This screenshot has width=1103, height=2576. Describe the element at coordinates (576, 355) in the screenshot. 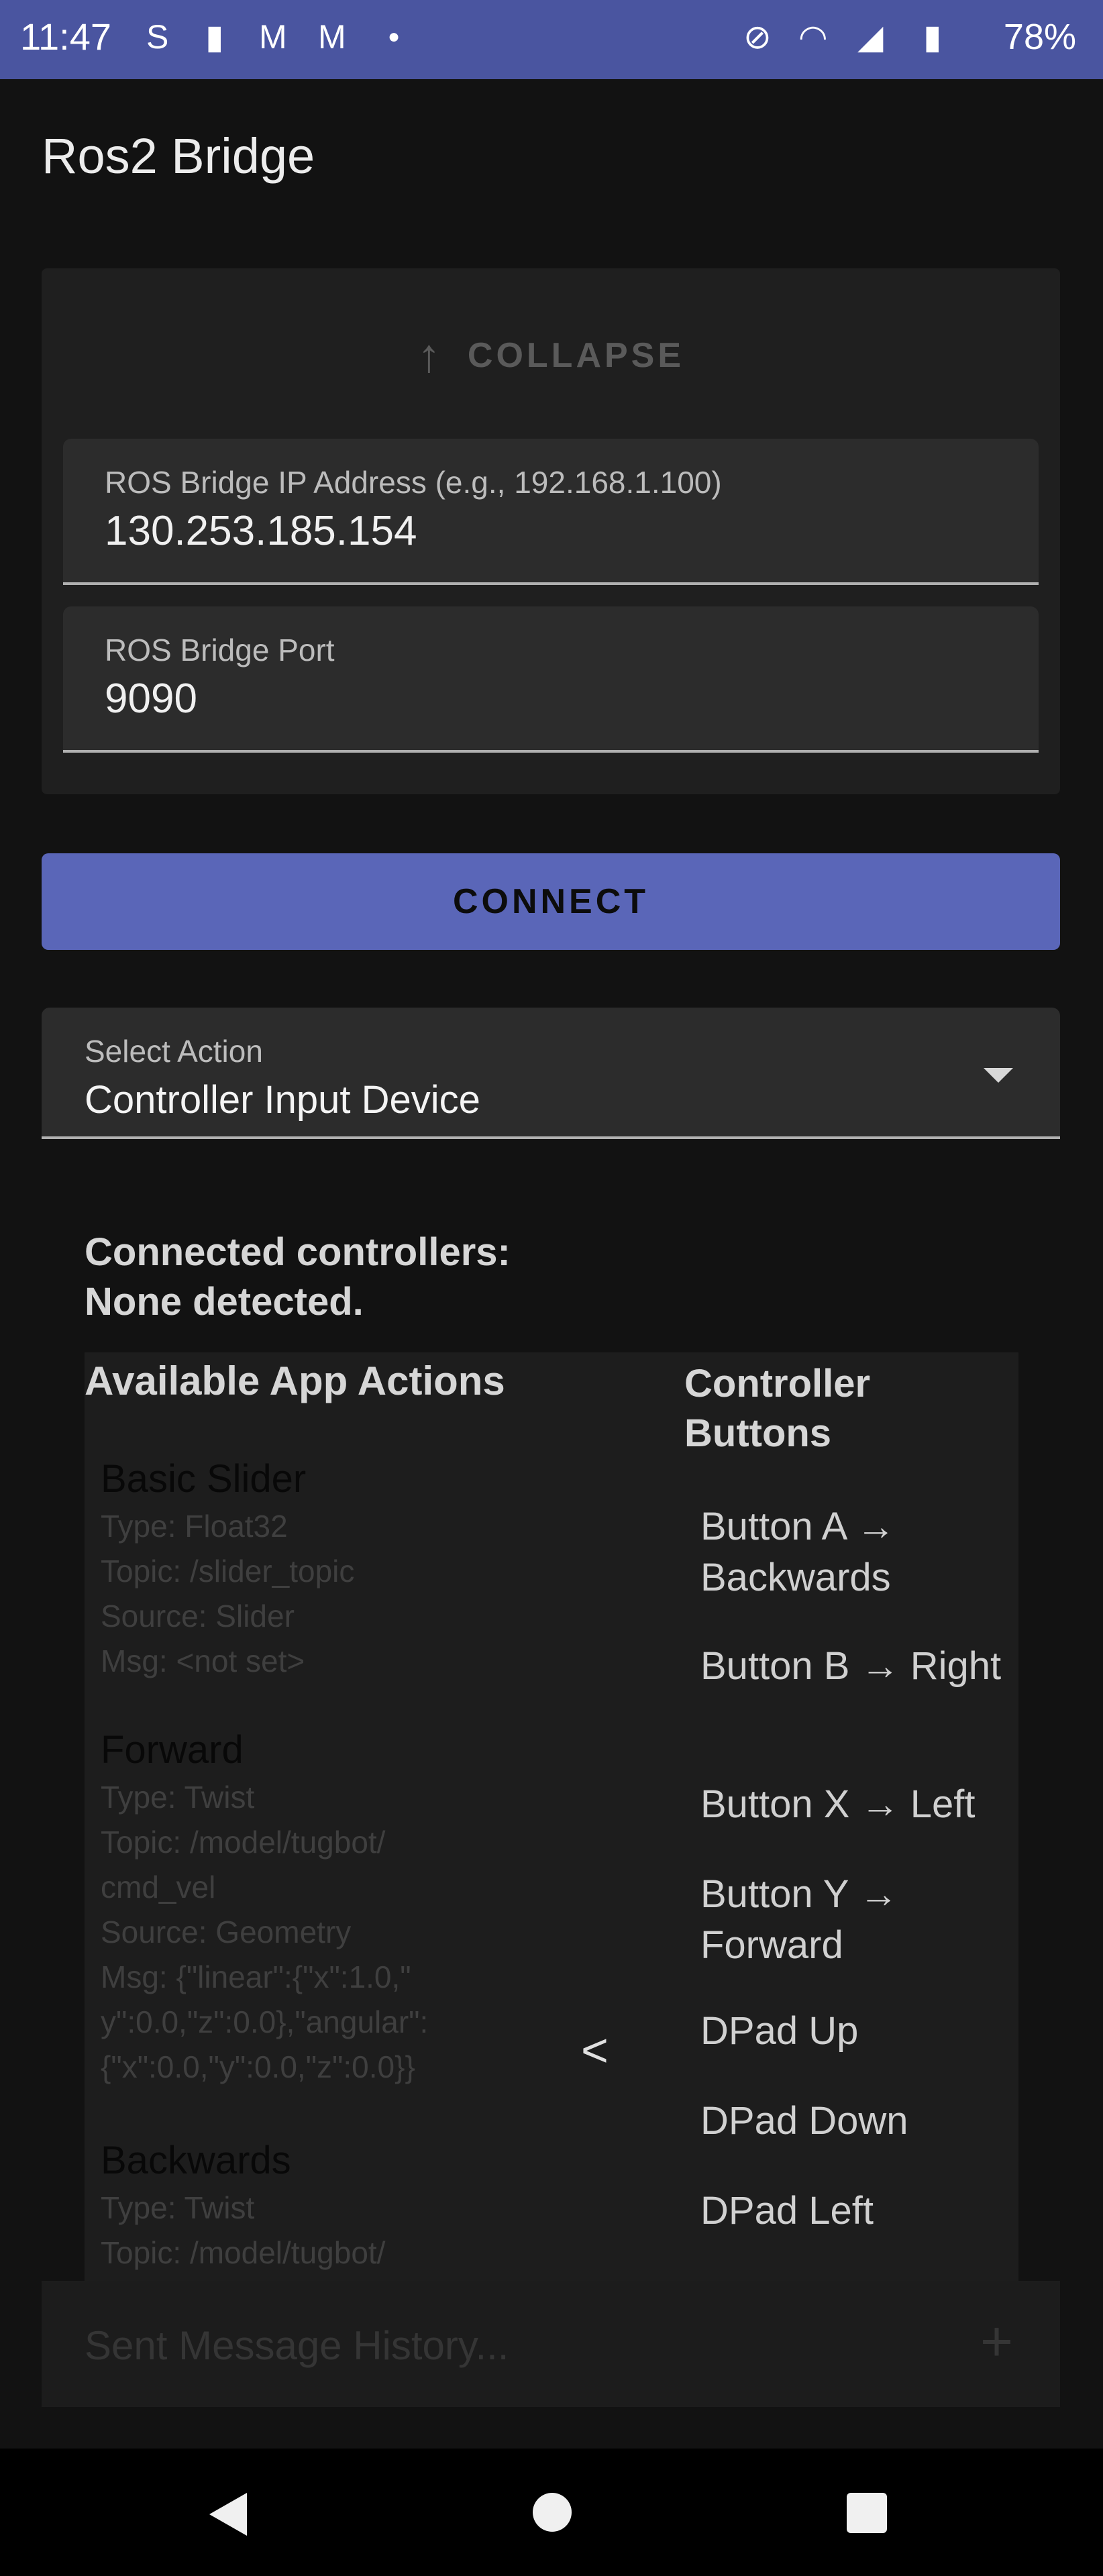

I see `collapse-label: COLLAPSE` at that location.